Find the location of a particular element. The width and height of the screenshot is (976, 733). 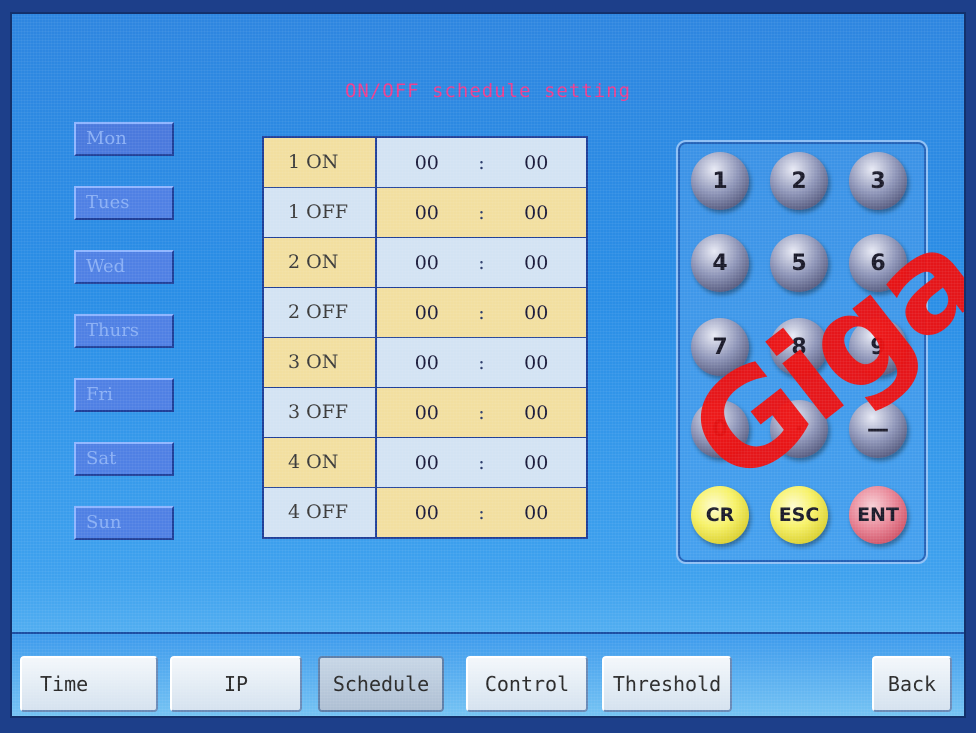

key-9: 9 is located at coordinates (878, 347).